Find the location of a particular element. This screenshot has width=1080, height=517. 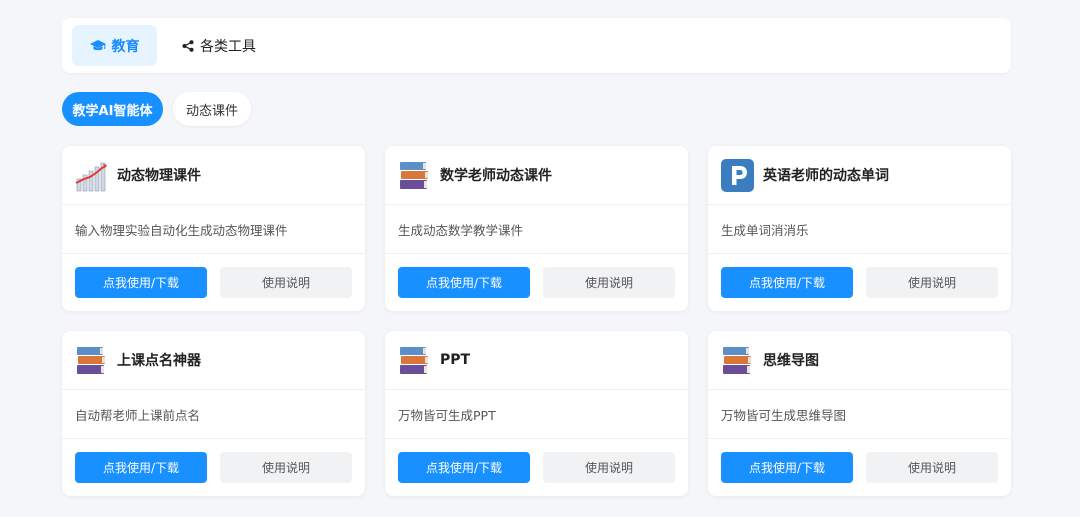

tool-card: 动态物理课件 输入物理实验自动化生成动态物理课件 点我使用/下载 使用说明 is located at coordinates (213, 228).